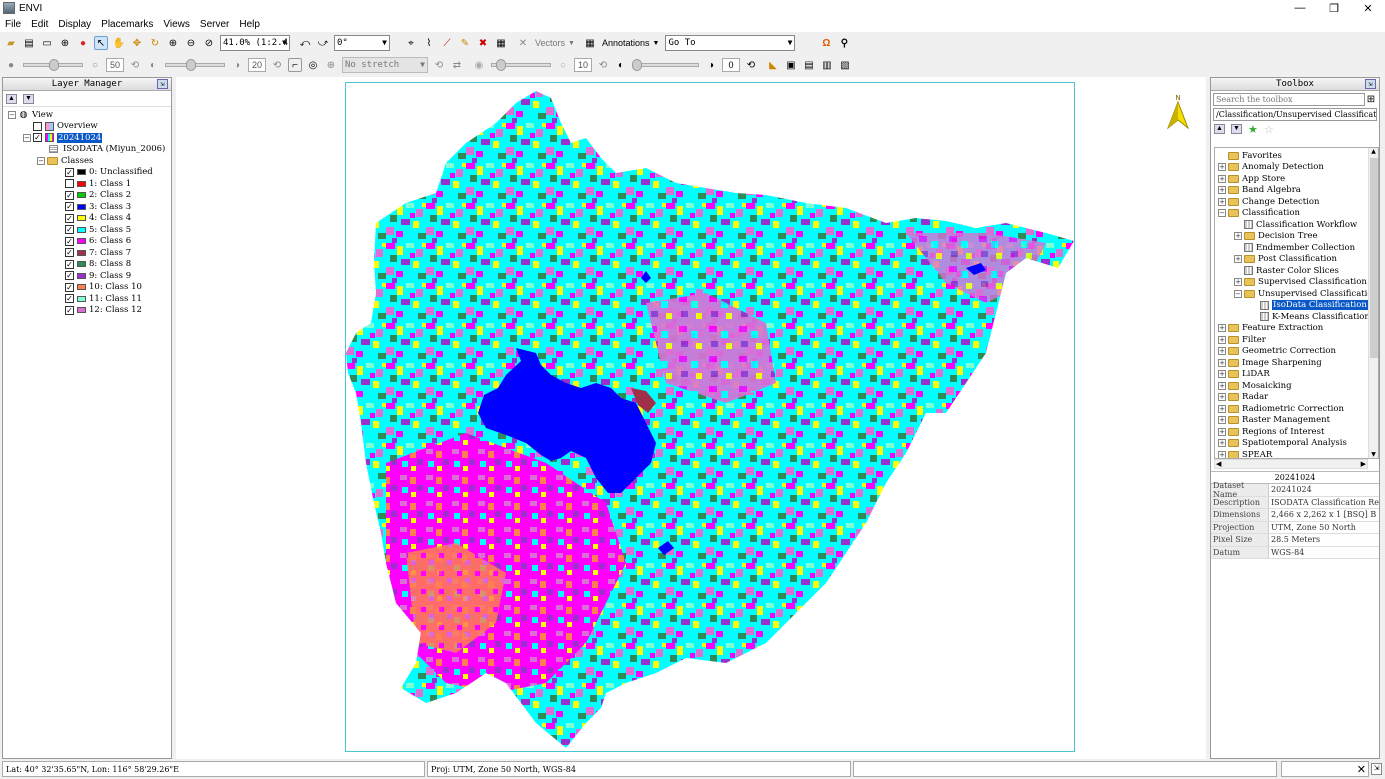 This screenshot has width=1385, height=779. I want to click on rotate-icon: ↻, so click(155, 43).